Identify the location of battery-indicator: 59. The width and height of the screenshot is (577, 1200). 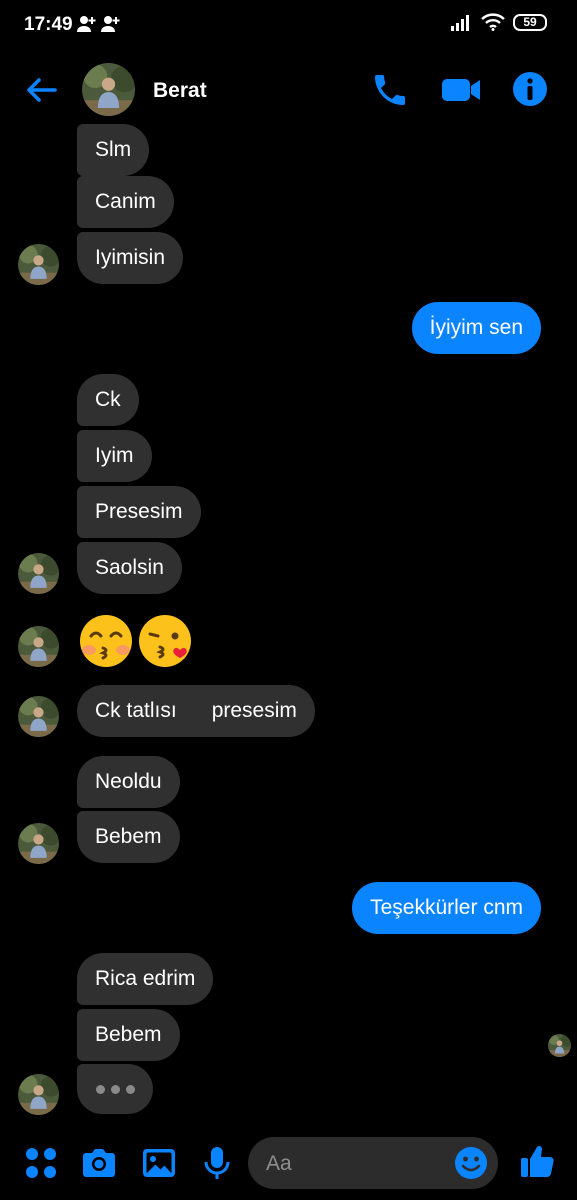
(530, 22).